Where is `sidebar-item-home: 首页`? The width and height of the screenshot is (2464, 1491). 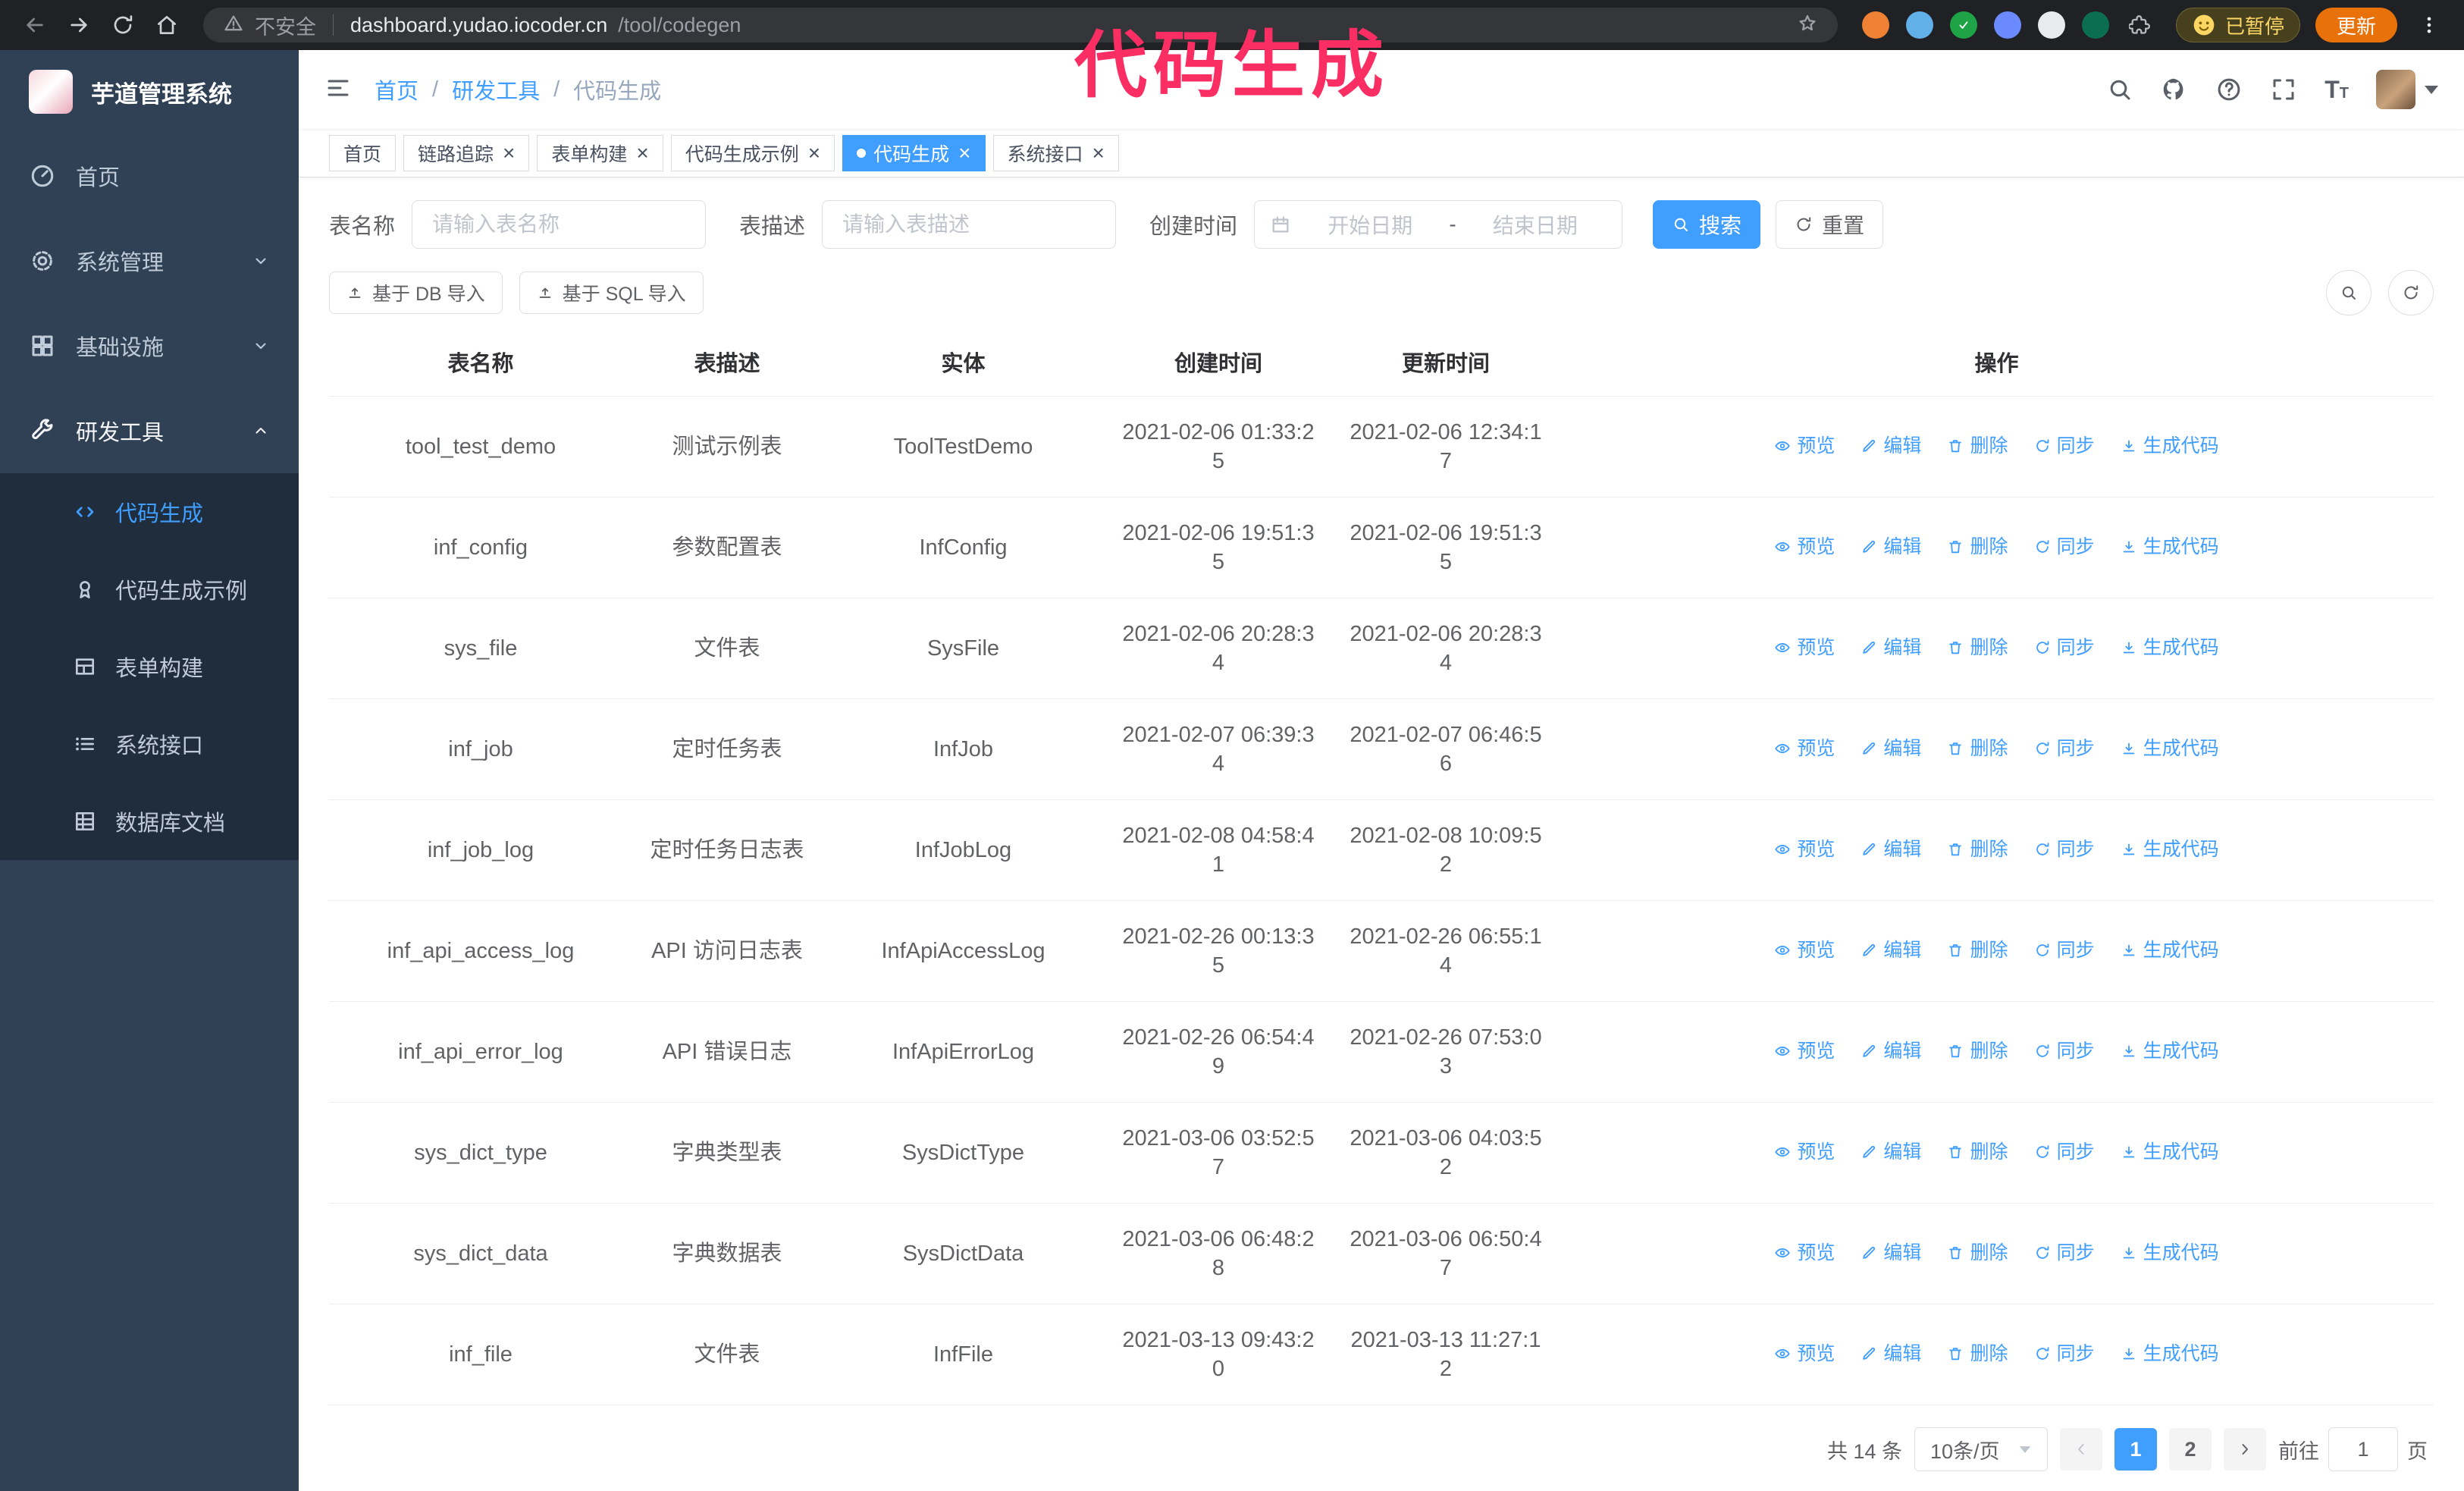 sidebar-item-home: 首页 is located at coordinates (150, 175).